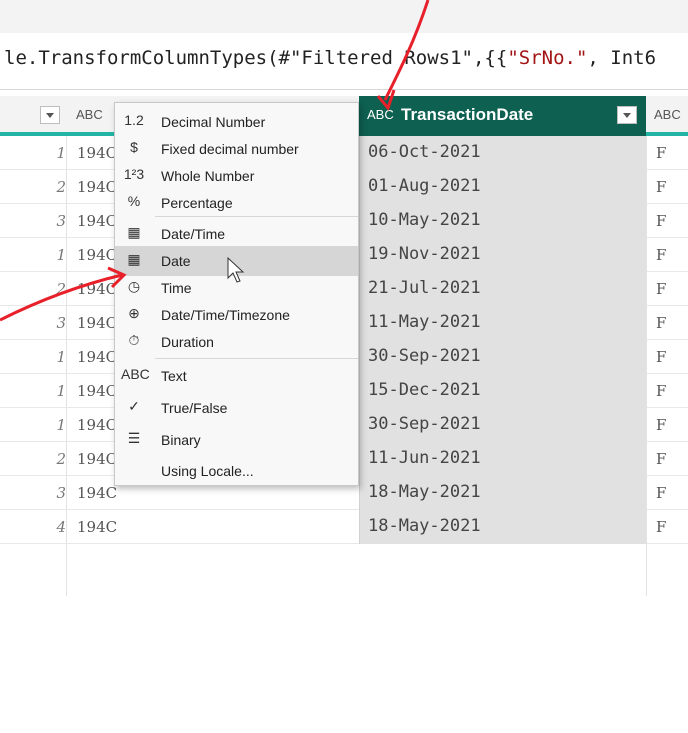  I want to click on mouse-cursor-icon, so click(236, 269).